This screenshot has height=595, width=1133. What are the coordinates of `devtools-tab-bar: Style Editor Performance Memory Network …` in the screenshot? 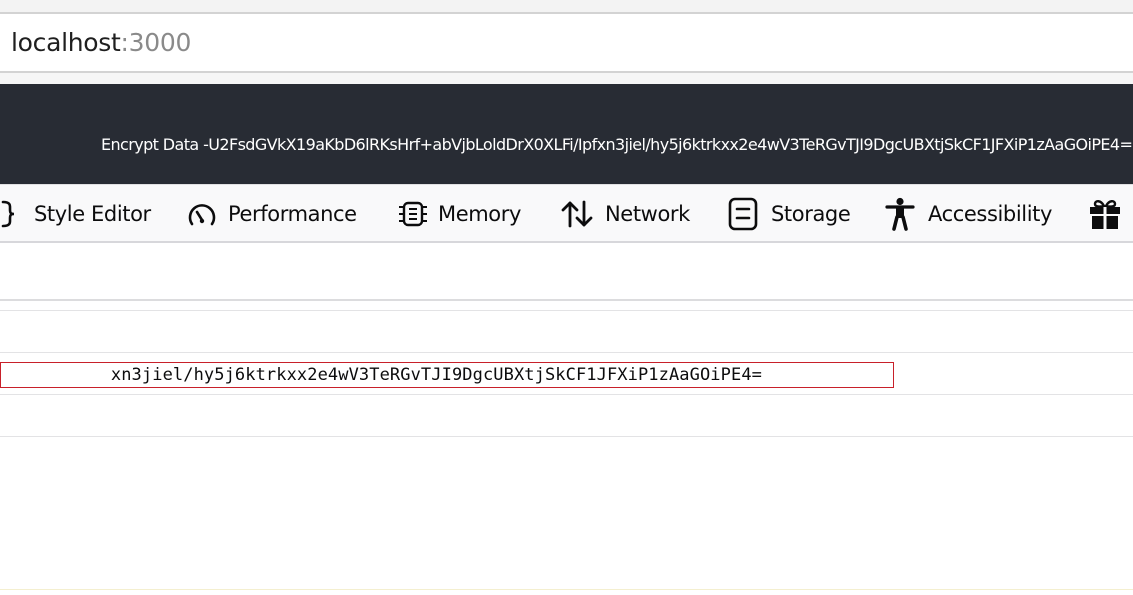 It's located at (566, 213).